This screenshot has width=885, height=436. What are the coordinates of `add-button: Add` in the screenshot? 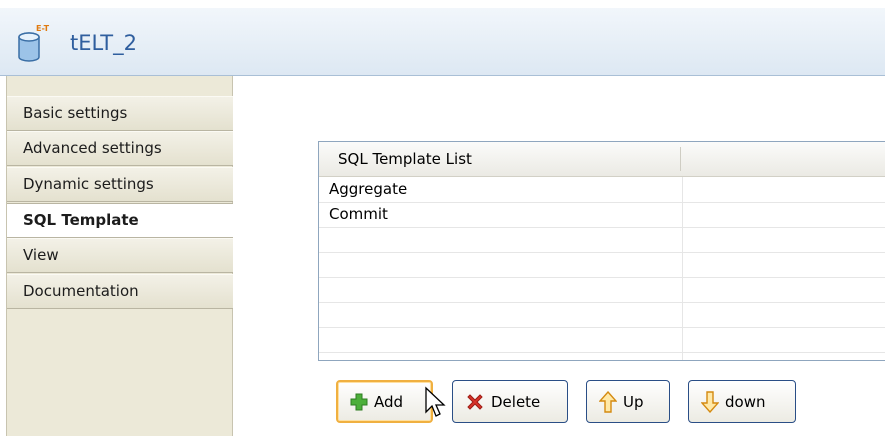 It's located at (384, 401).